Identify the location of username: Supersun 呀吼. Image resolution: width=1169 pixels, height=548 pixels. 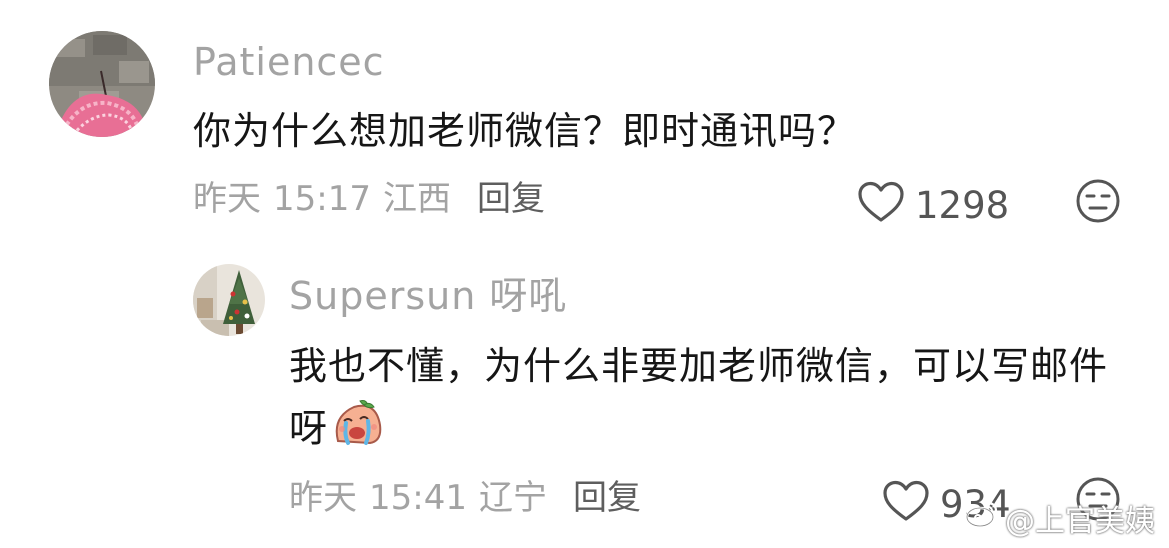
(428, 296).